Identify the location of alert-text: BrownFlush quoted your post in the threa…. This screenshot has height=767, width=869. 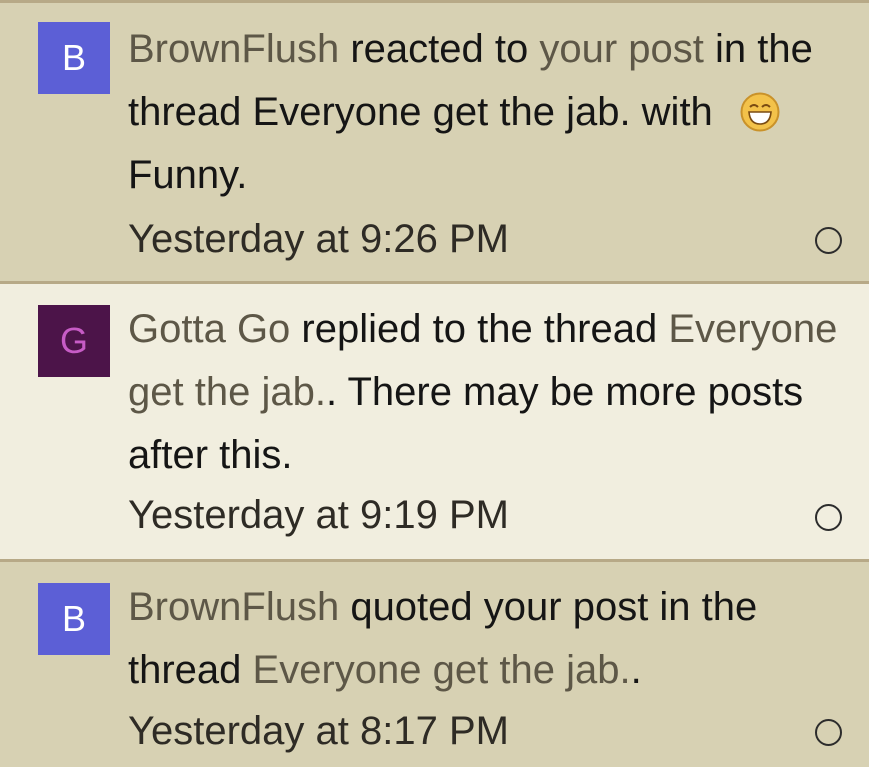
(443, 638).